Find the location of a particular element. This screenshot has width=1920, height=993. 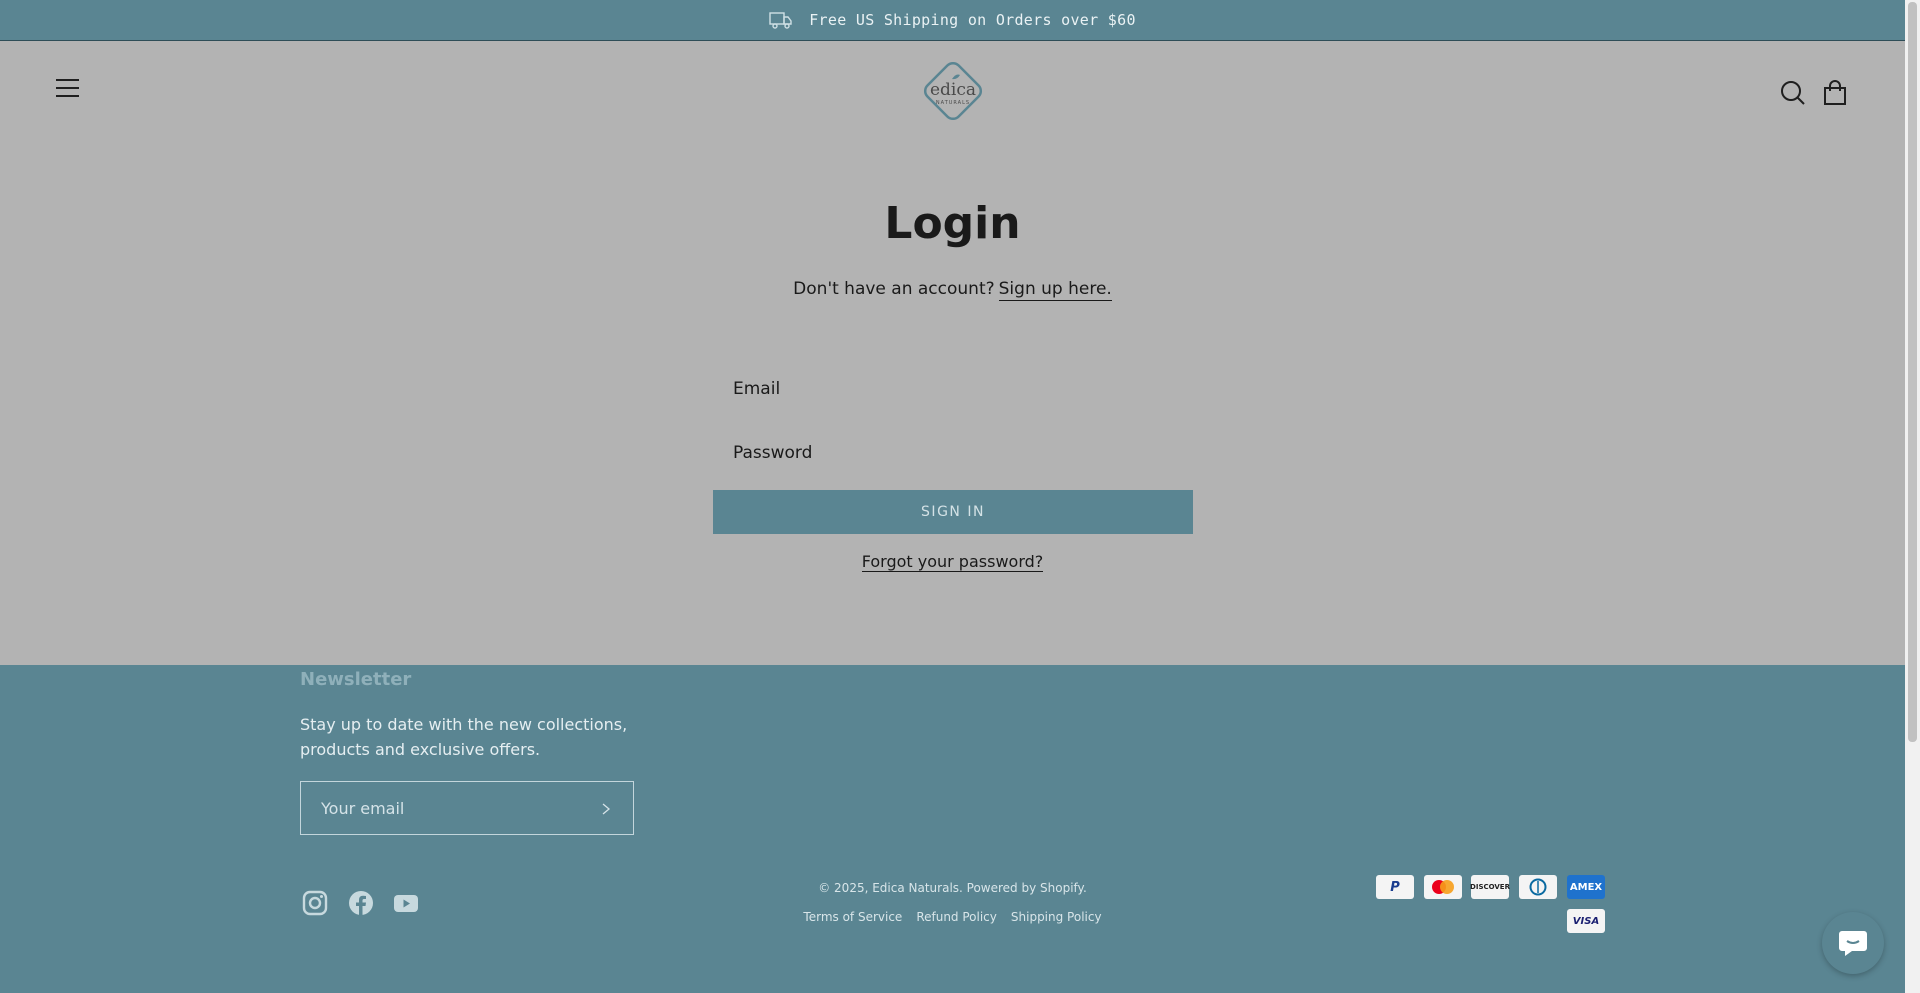

chat-button is located at coordinates (1853, 943).